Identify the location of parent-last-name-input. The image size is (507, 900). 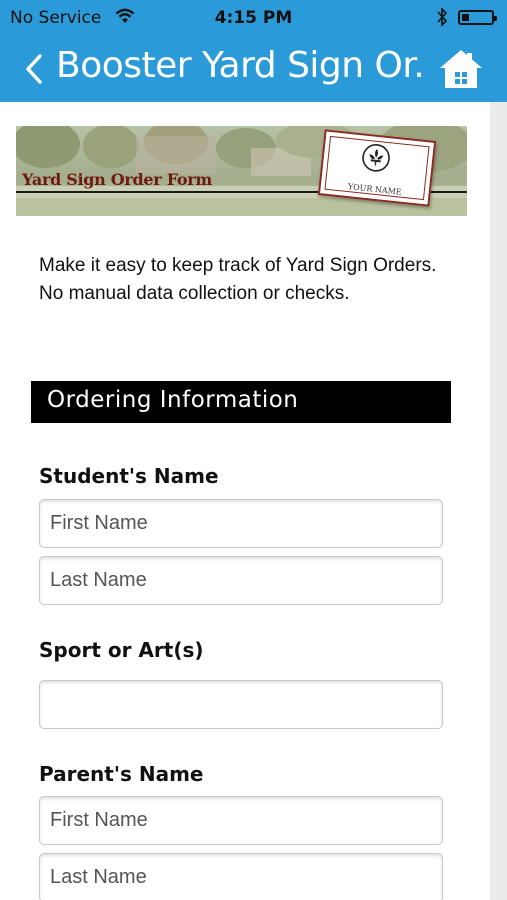
(241, 876).